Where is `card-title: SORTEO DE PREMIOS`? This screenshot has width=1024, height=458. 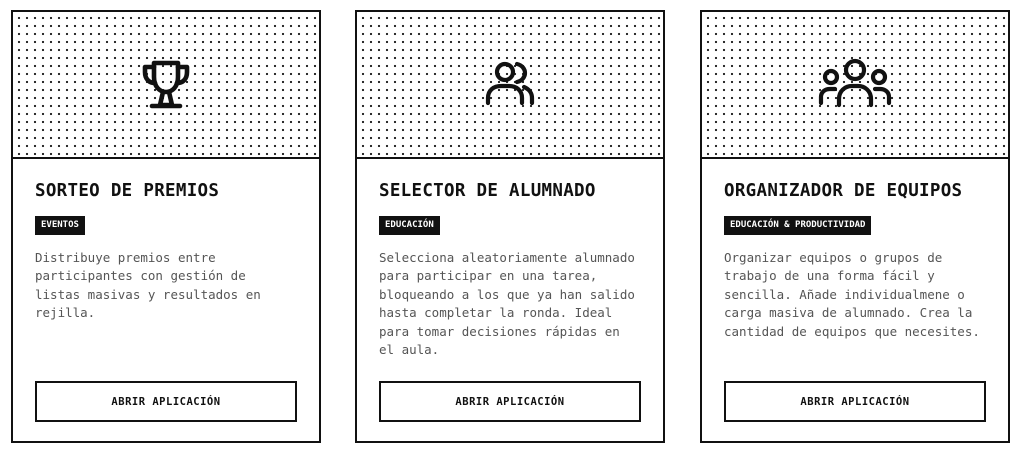 card-title: SORTEO DE PREMIOS is located at coordinates (127, 191).